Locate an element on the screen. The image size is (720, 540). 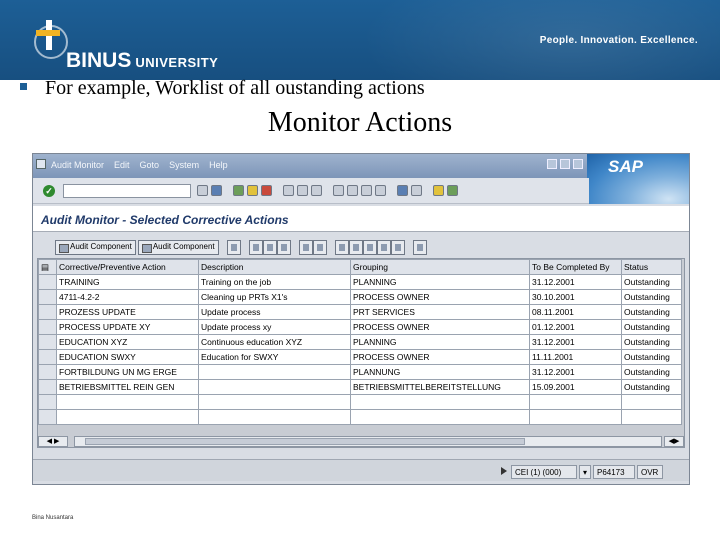
cell-description: Continuous education XYZ is located at coordinates (274, 342).